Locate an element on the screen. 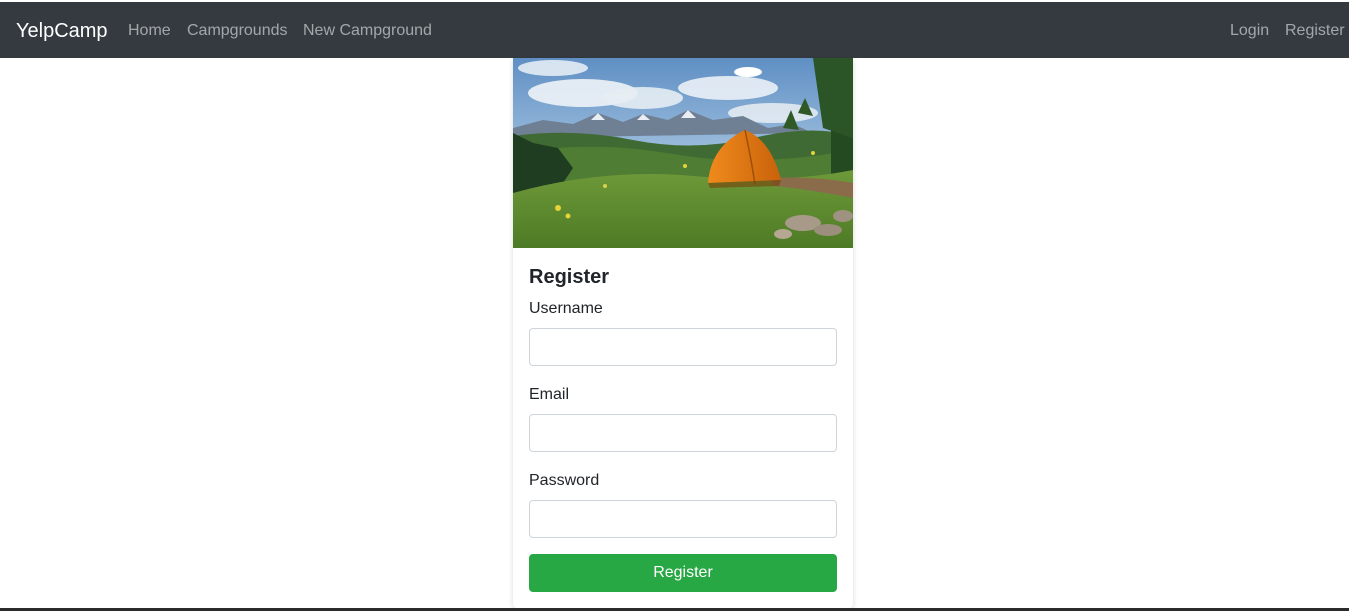 The width and height of the screenshot is (1349, 611). email-label: Email is located at coordinates (549, 394).